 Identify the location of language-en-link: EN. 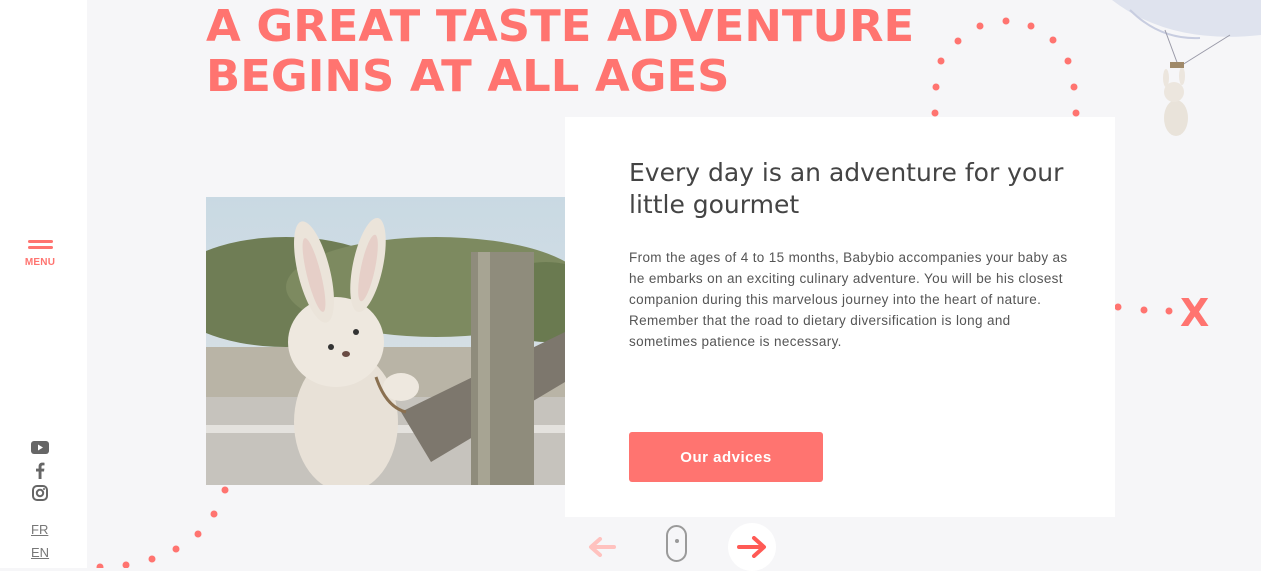
(40, 552).